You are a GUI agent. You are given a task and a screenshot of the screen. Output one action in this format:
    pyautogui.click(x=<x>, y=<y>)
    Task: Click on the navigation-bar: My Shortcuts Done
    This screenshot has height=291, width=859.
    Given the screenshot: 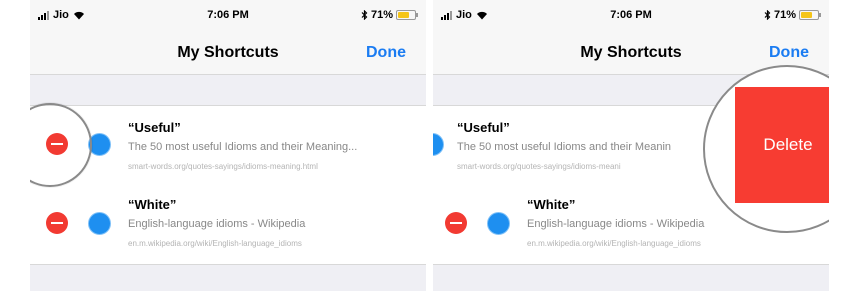 What is the action you would take?
    pyautogui.click(x=228, y=50)
    